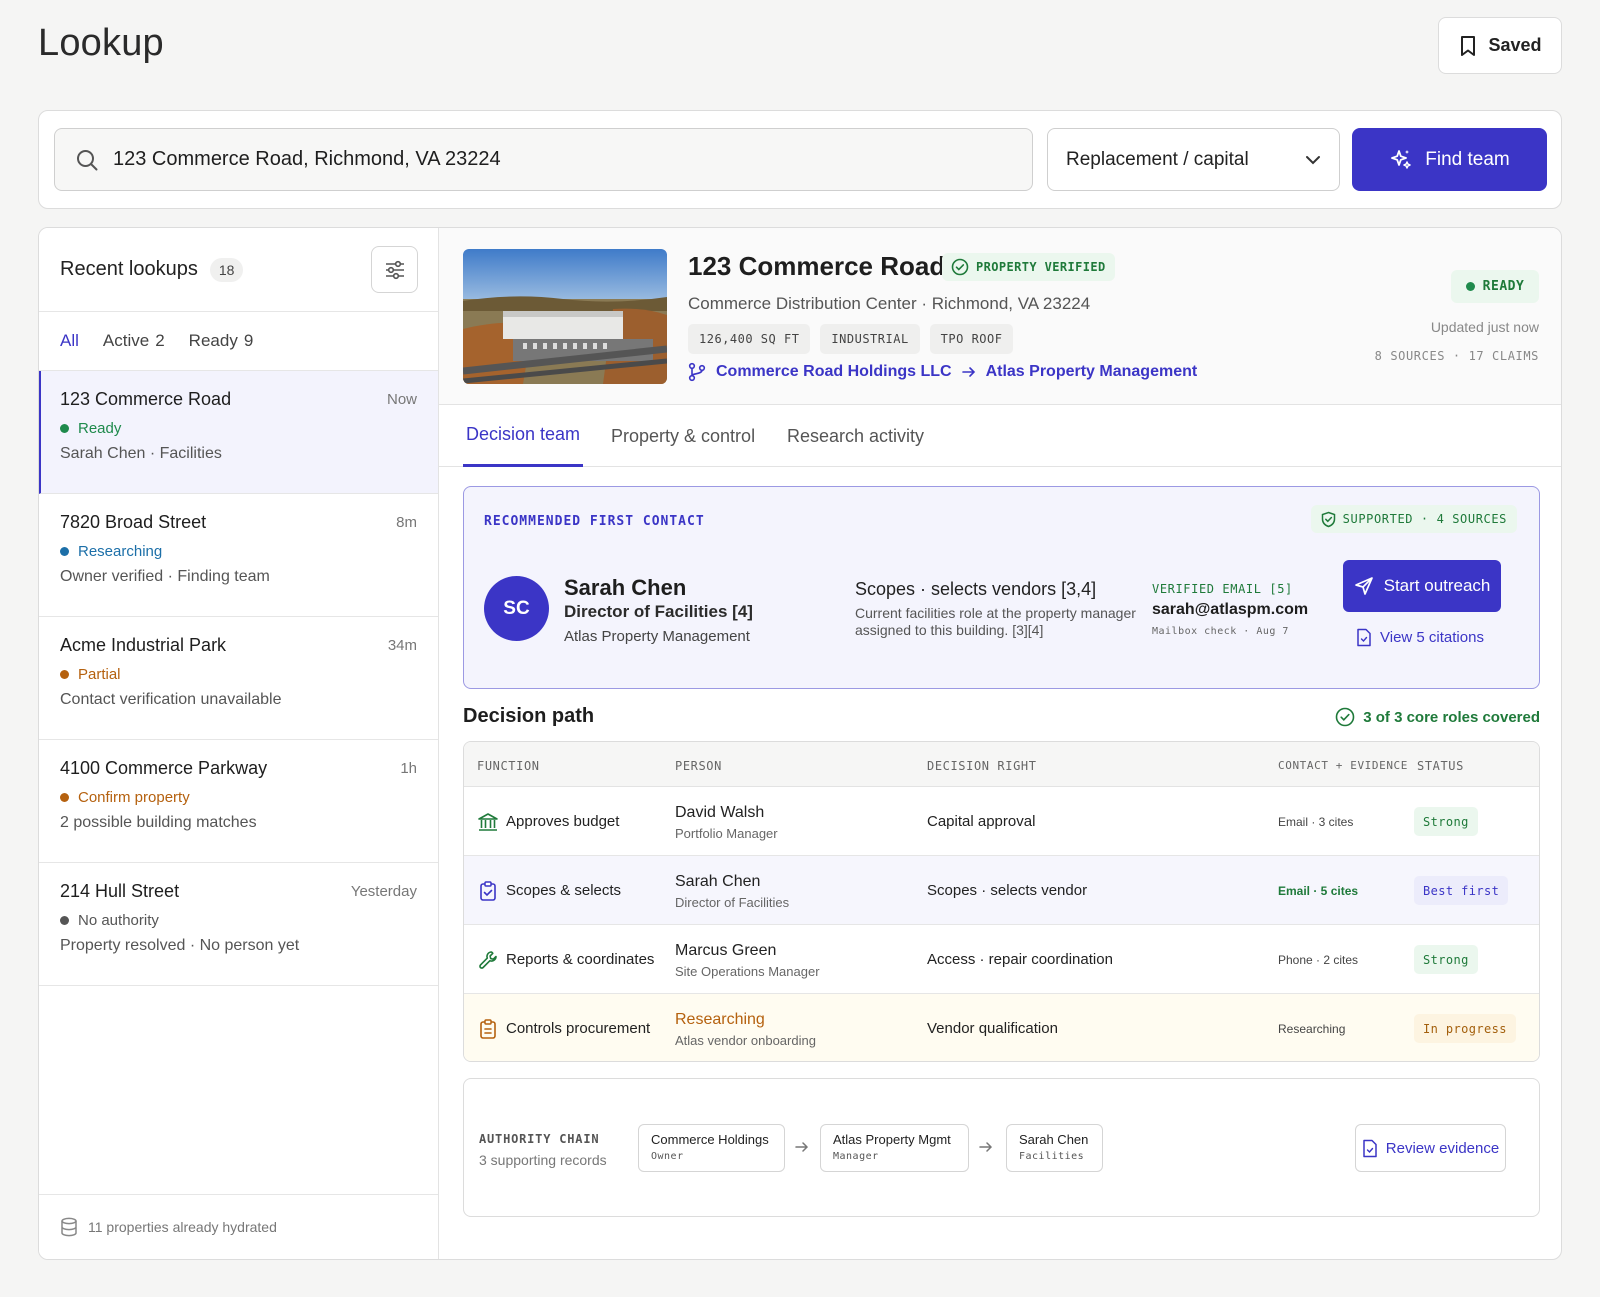 Image resolution: width=1600 pixels, height=1297 pixels. I want to click on person-name: Sarah Chen, so click(718, 881).